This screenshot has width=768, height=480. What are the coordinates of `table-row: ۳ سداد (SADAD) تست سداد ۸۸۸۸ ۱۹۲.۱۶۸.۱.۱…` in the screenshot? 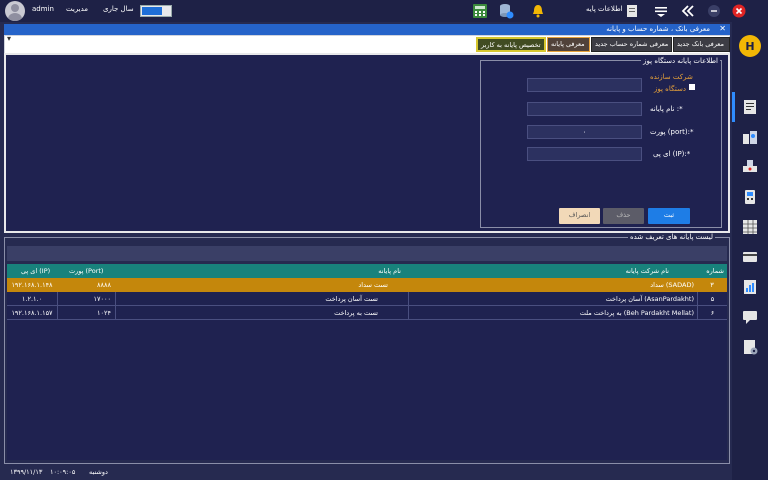 It's located at (367, 285).